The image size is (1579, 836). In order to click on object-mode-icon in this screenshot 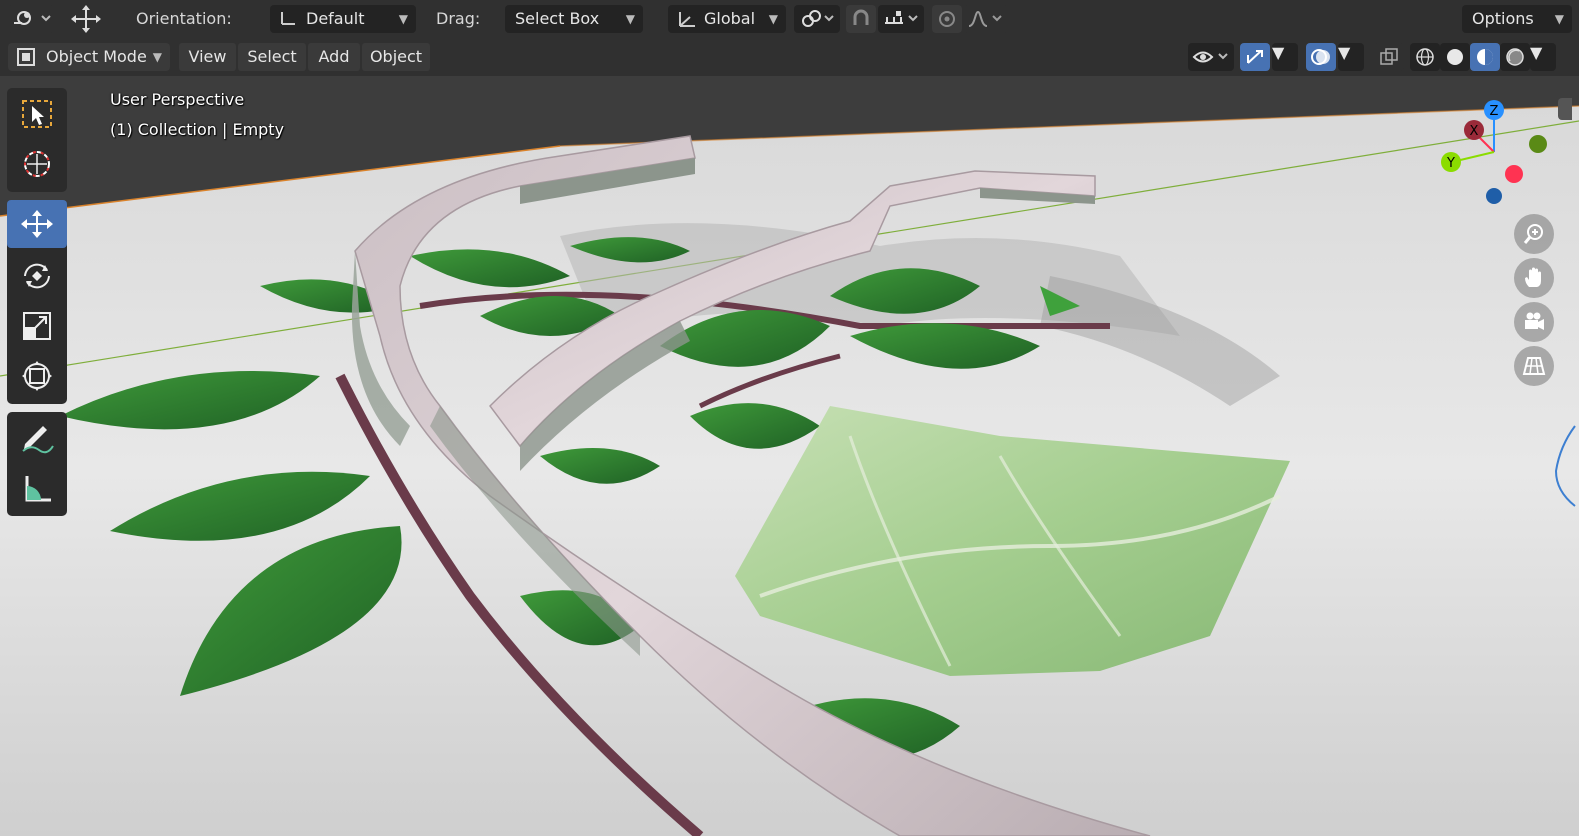, I will do `click(26, 57)`.